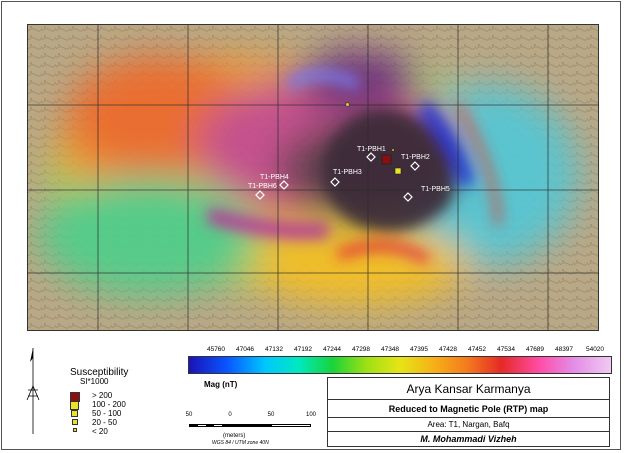 This screenshot has width=624, height=453. What do you see at coordinates (303, 349) in the screenshot?
I see `colorbar-tick: 47192` at bounding box center [303, 349].